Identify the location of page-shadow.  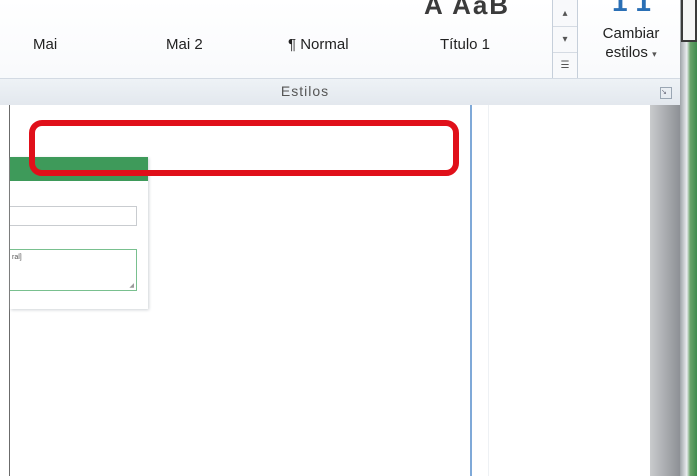
(665, 290).